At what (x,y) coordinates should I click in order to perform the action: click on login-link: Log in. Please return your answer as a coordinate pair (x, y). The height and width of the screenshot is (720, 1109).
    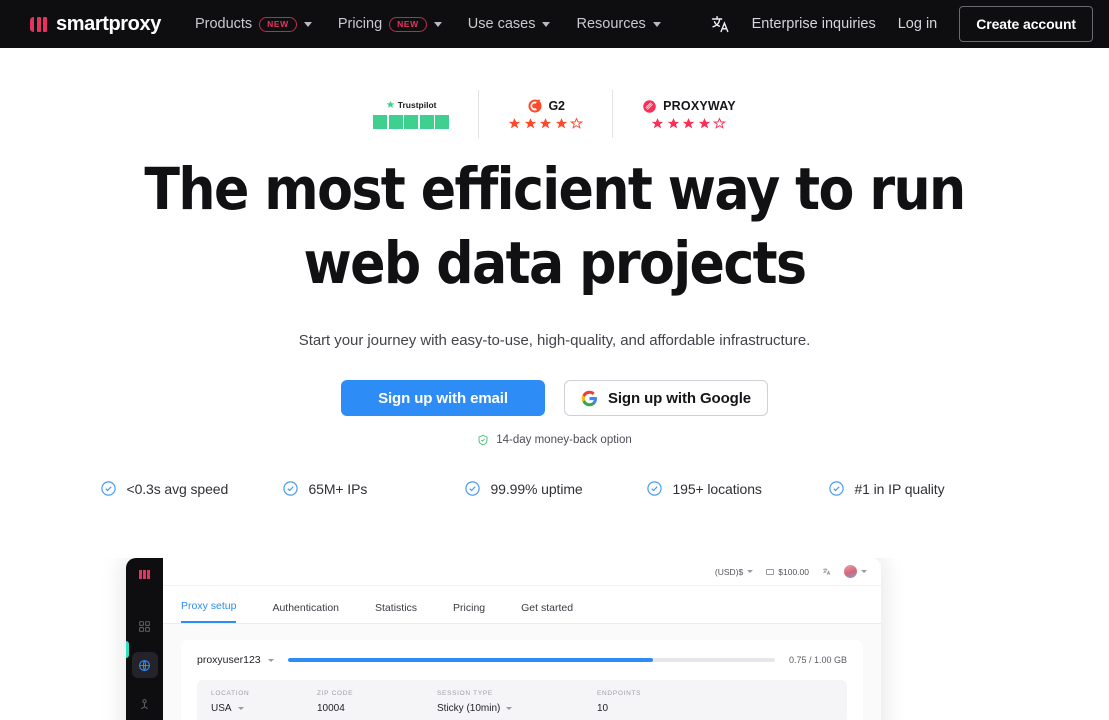
    Looking at the image, I should click on (918, 24).